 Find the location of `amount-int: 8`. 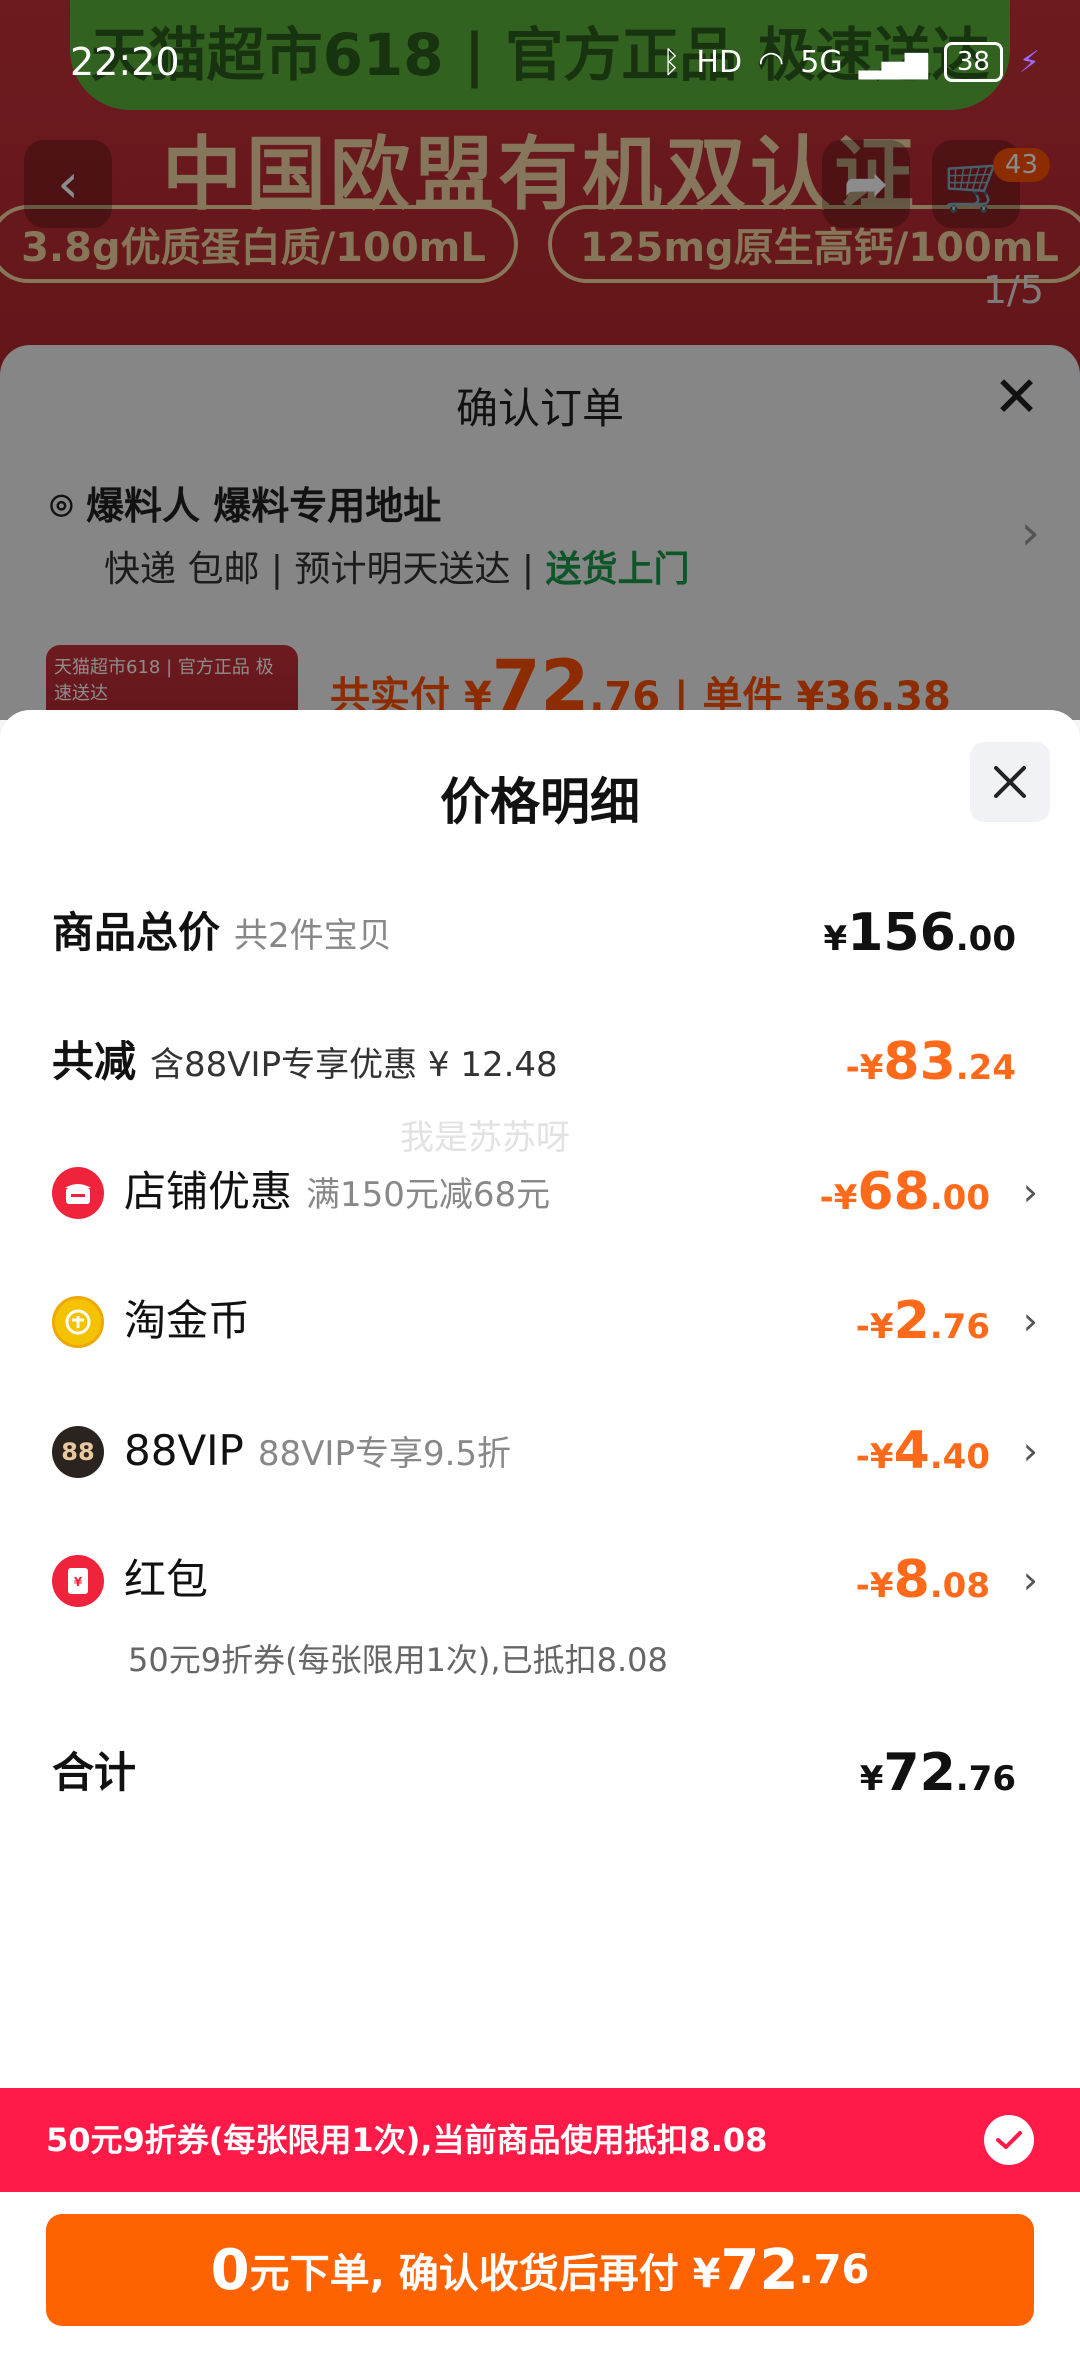

amount-int: 8 is located at coordinates (911, 1580).